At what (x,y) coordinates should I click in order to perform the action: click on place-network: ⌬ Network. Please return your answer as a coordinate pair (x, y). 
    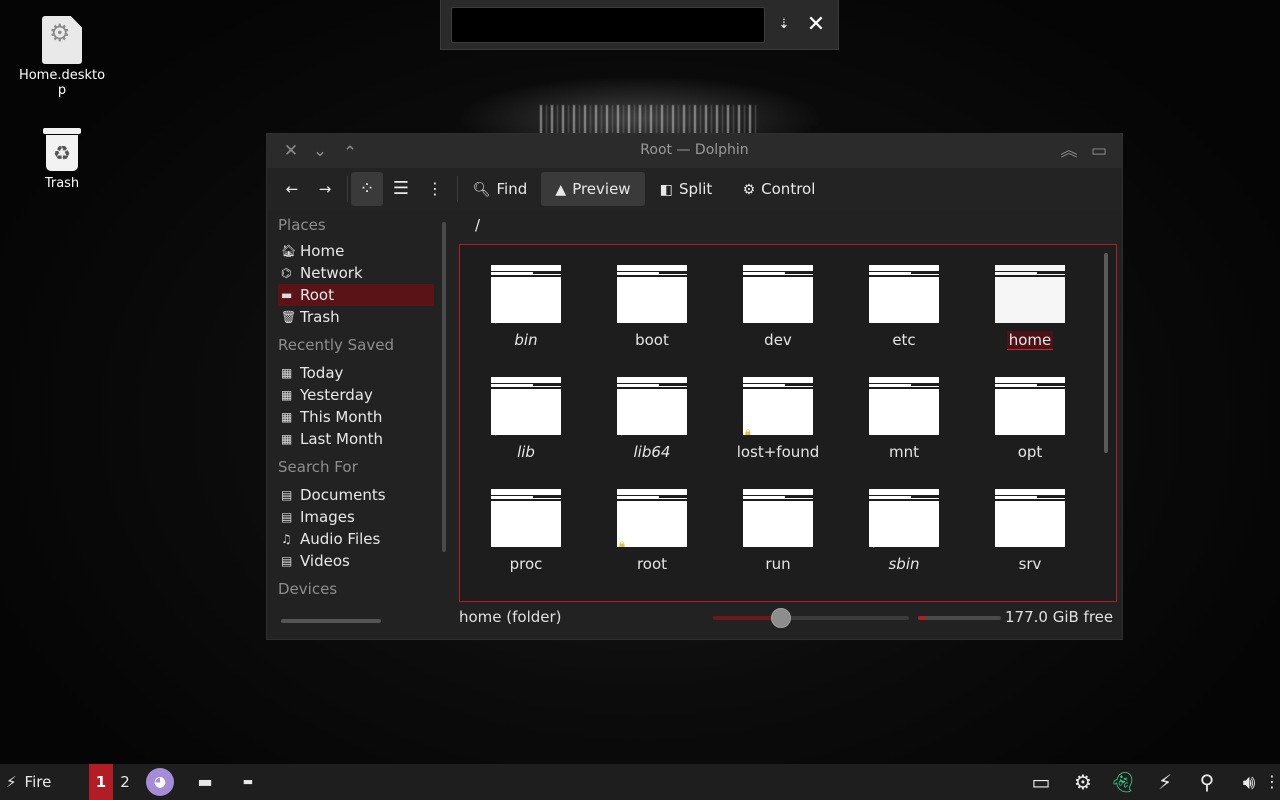
    Looking at the image, I should click on (356, 273).